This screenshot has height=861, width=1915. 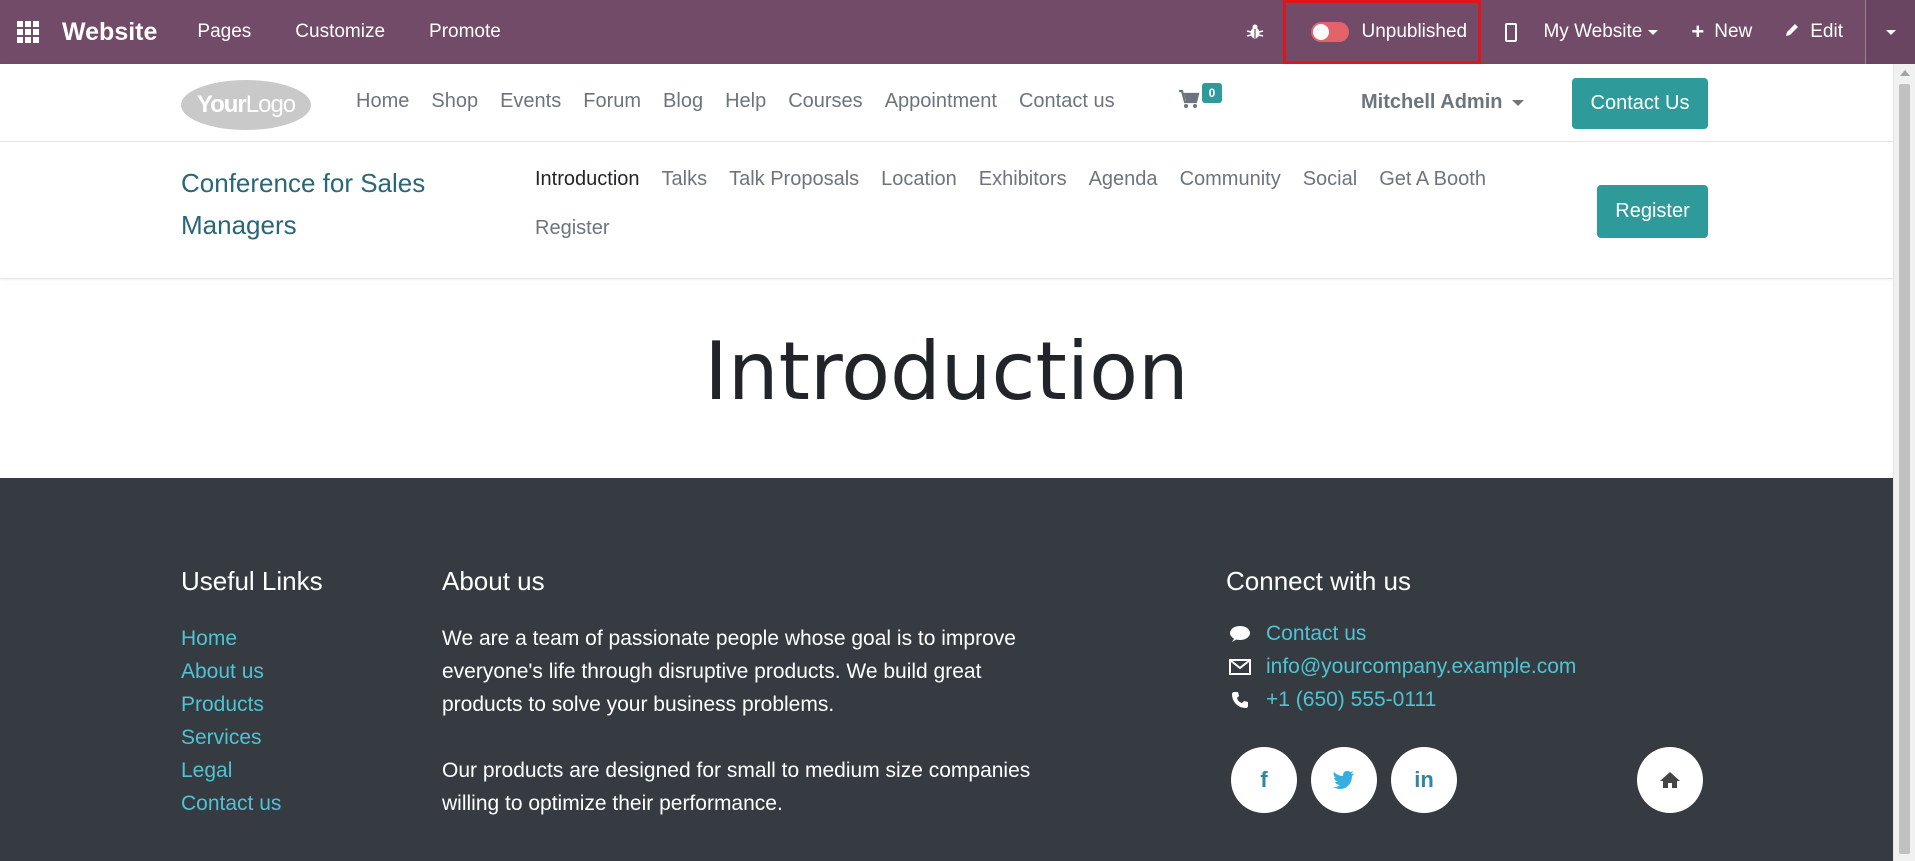 What do you see at coordinates (1240, 634) in the screenshot?
I see `chat-bubble-icon` at bounding box center [1240, 634].